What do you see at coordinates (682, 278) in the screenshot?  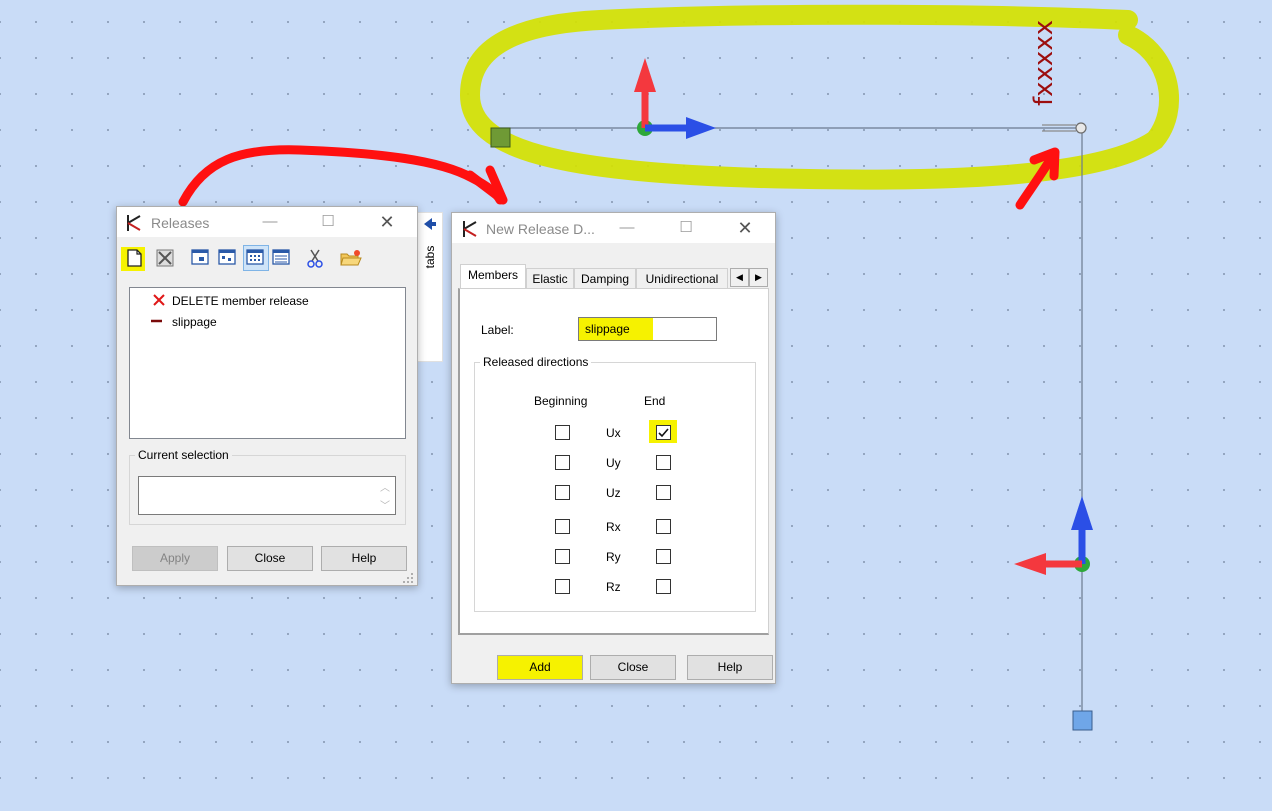 I see `tab-unidirectional: Unidirectional` at bounding box center [682, 278].